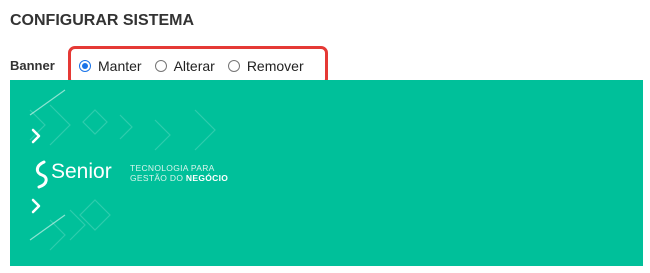  I want to click on brand-tagline: TECNOLOGIA PARA GESTÃO DO NEGÓCIO, so click(179, 173).